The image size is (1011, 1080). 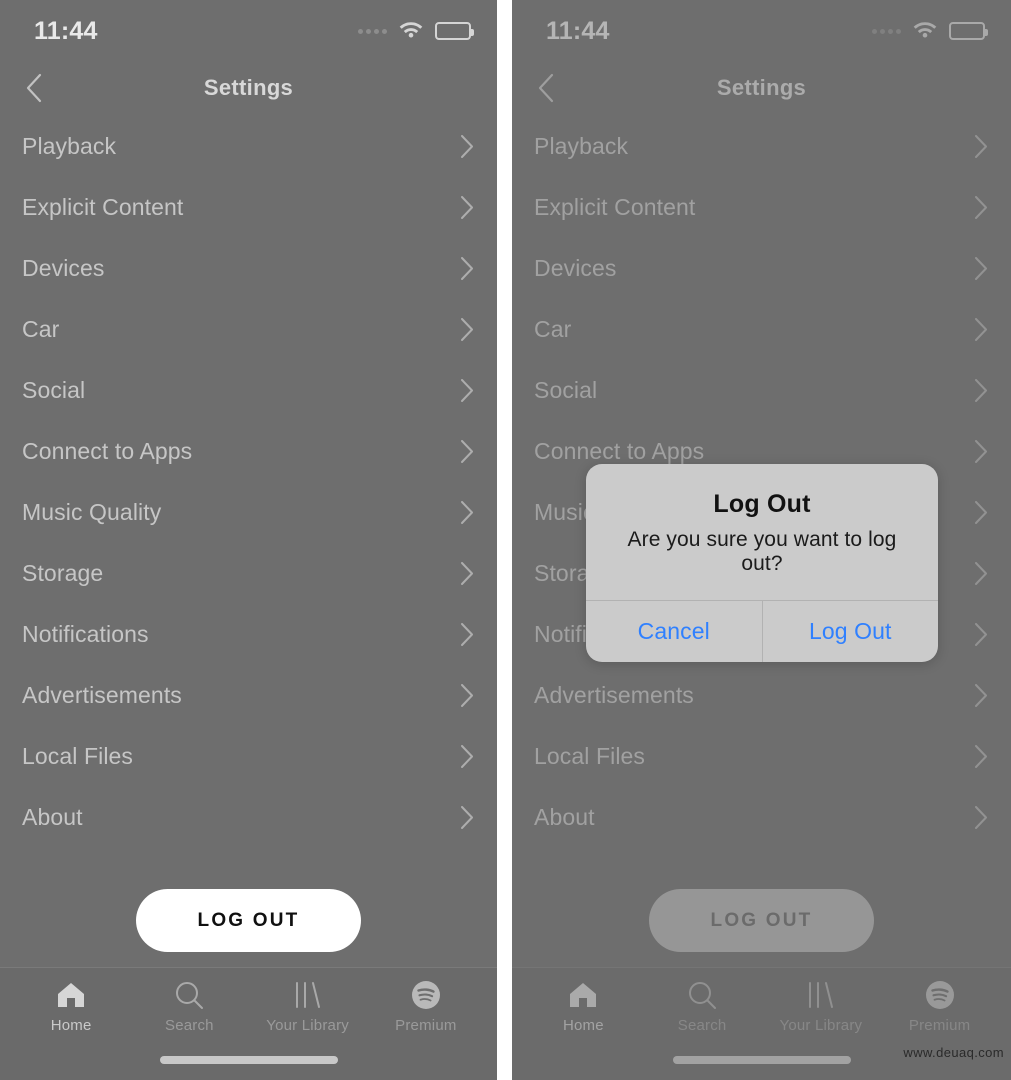 I want to click on settings-row: Local Files, so click(x=248, y=756).